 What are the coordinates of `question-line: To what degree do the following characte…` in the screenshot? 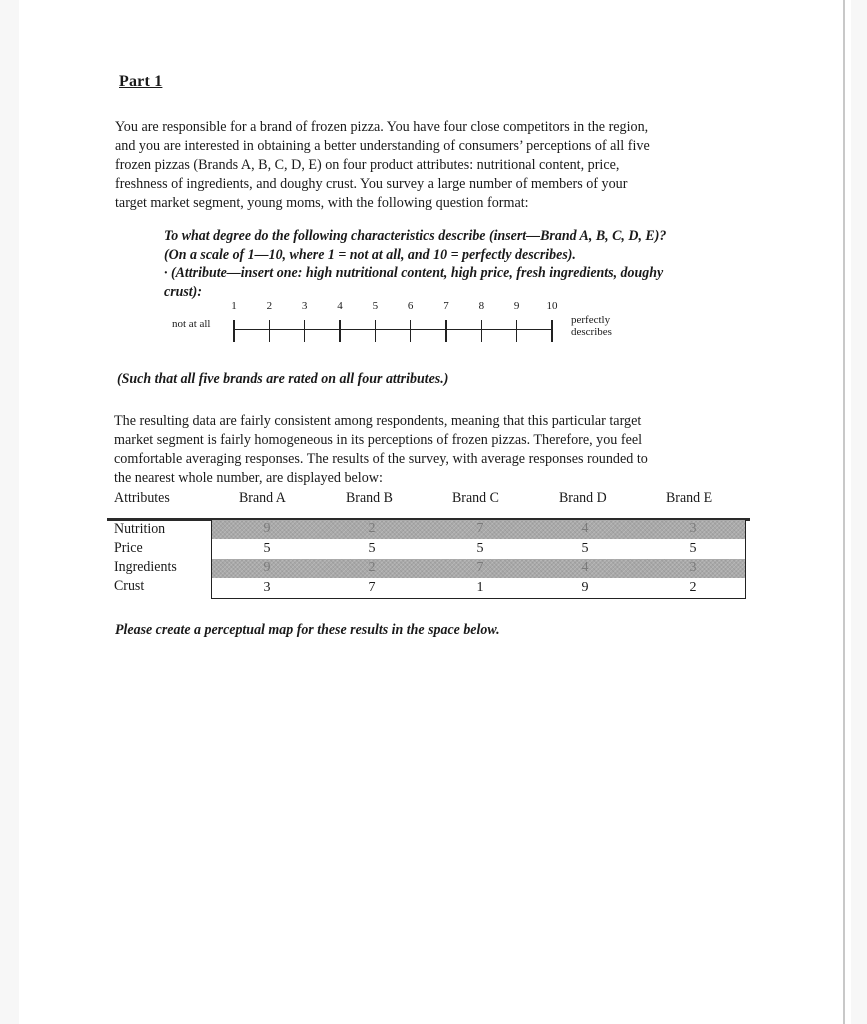 It's located at (415, 236).